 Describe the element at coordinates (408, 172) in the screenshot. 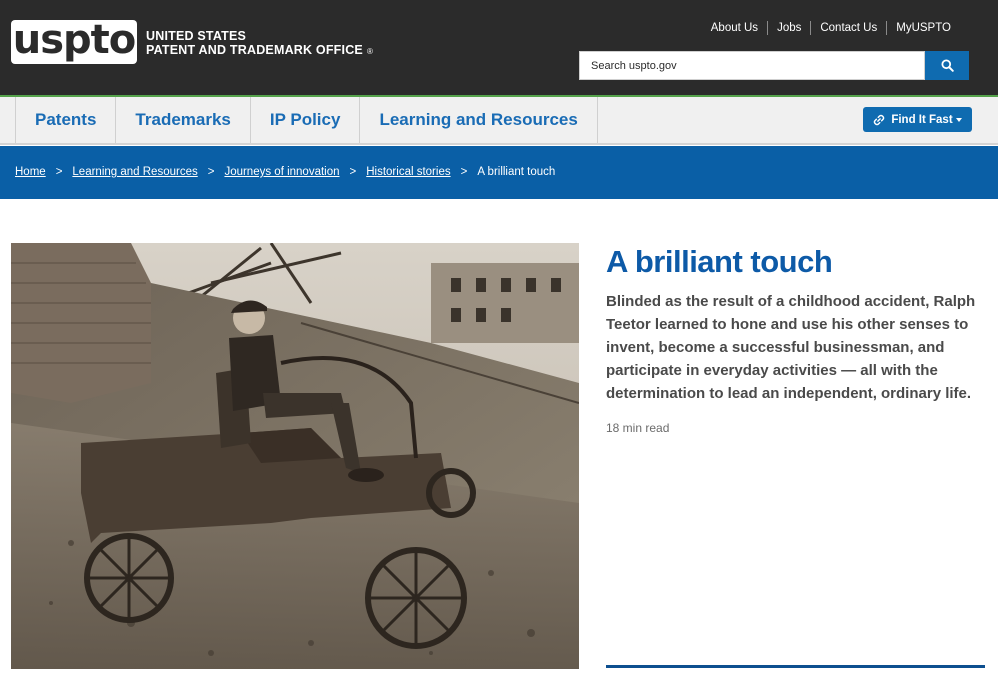

I see `breadcrumb-historical-stories: Historical stories` at that location.